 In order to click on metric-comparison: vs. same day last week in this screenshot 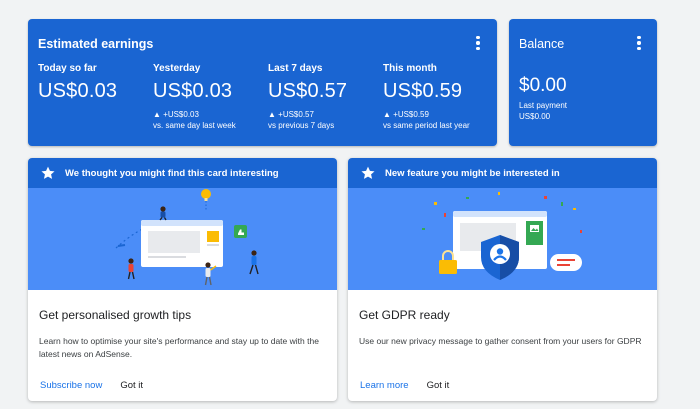, I will do `click(194, 125)`.